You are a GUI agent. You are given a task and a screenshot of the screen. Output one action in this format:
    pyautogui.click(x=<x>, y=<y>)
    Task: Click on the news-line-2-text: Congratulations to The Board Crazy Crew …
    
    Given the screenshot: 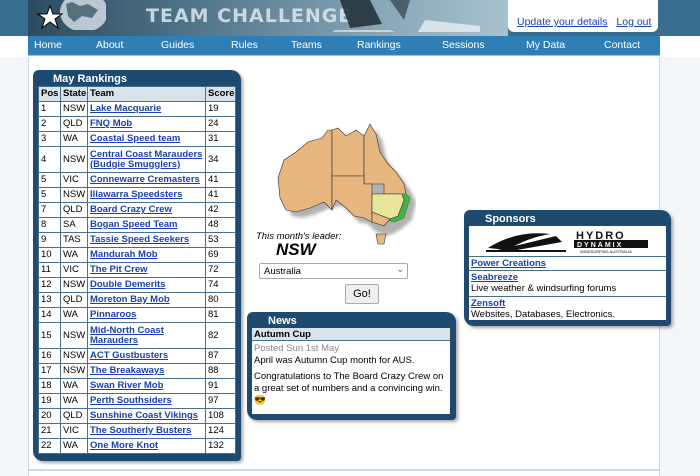 What is the action you would take?
    pyautogui.click(x=349, y=382)
    